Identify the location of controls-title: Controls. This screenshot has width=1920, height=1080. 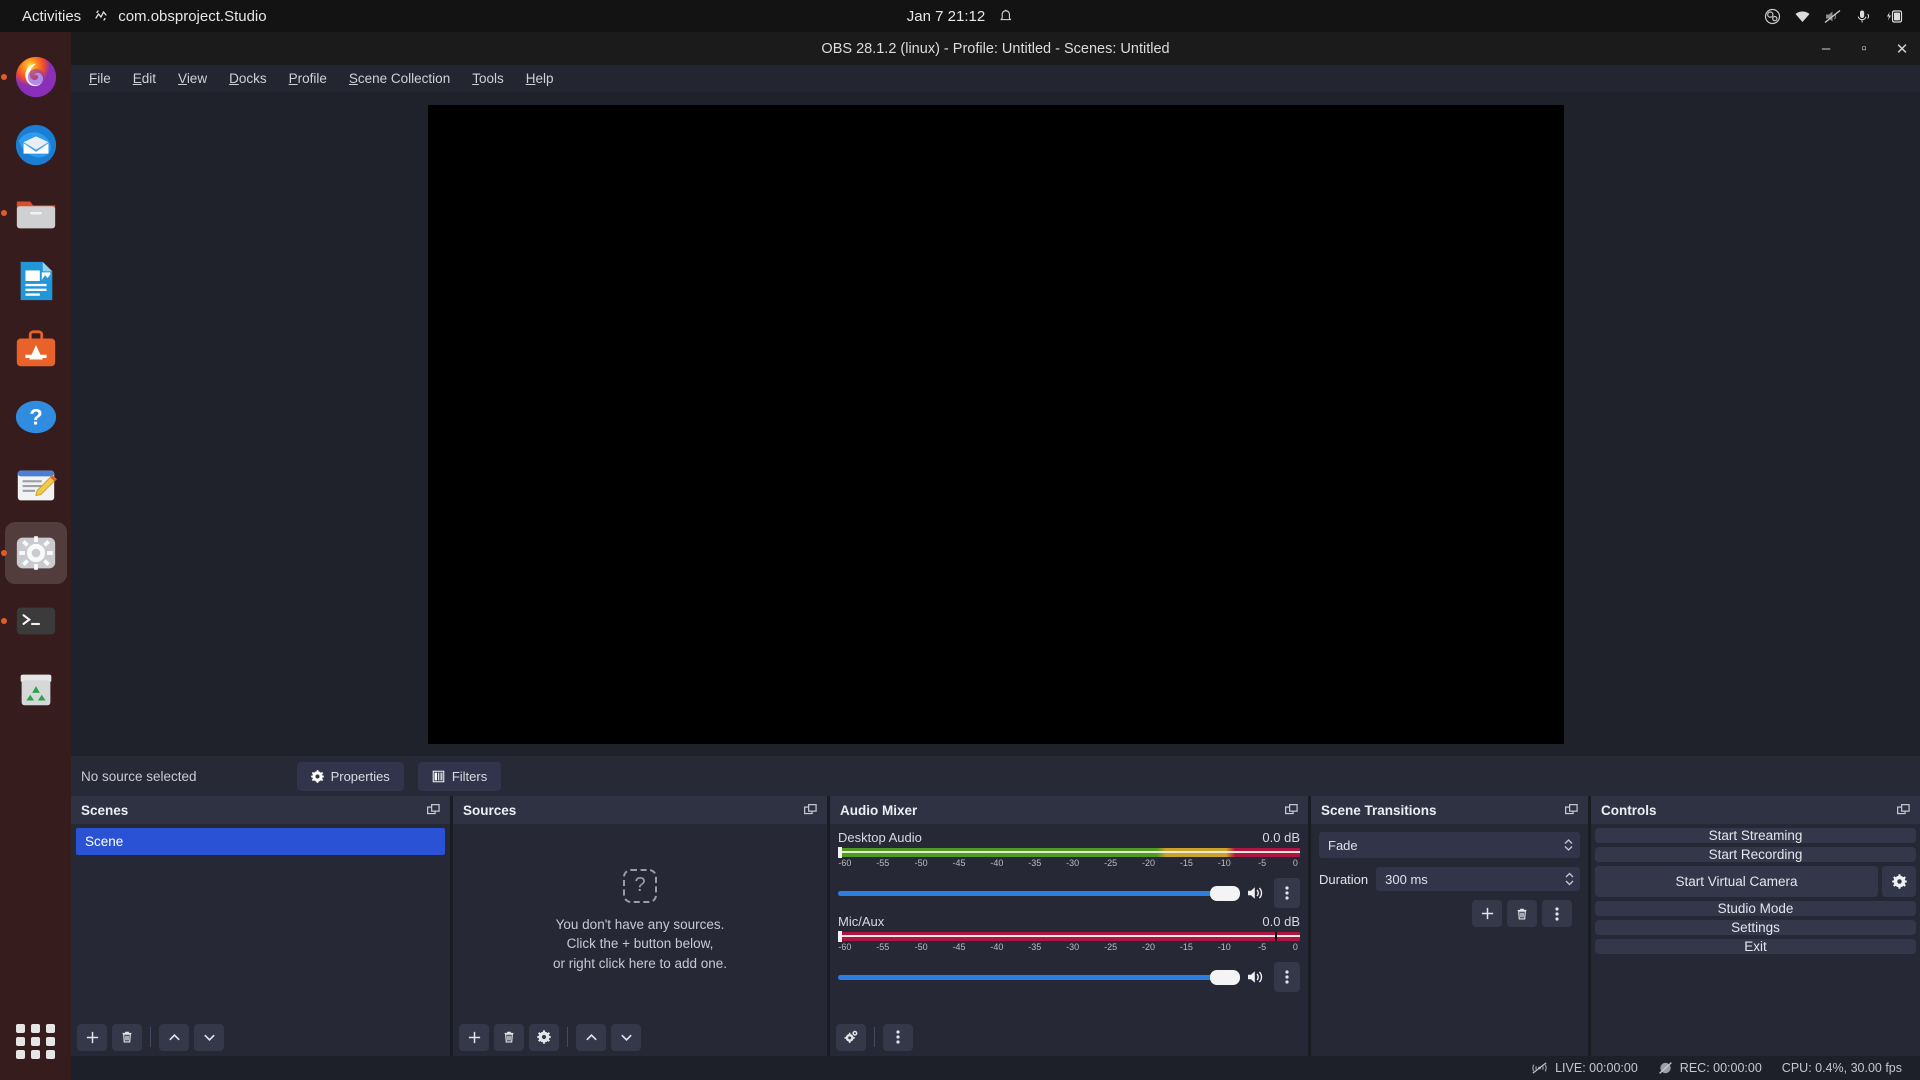
(1629, 810).